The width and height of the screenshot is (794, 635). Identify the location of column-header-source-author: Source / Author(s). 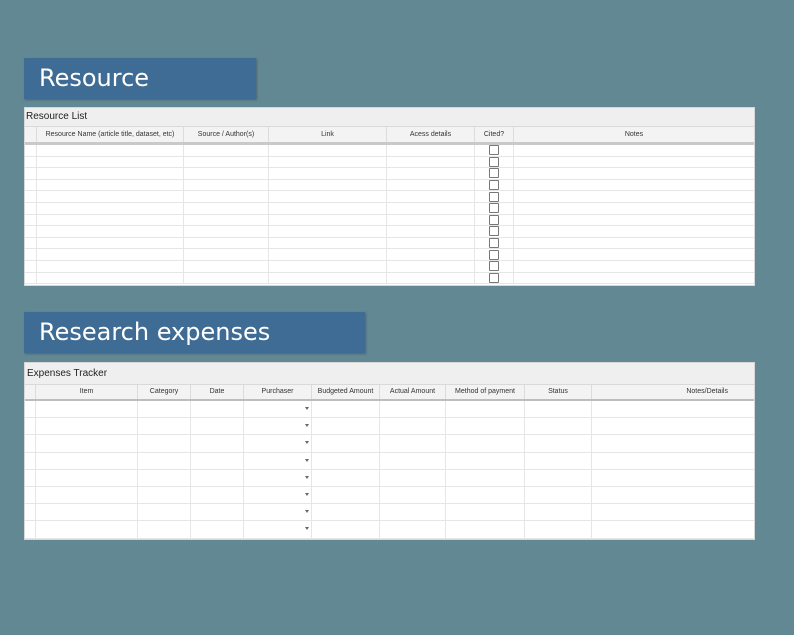
(226, 134).